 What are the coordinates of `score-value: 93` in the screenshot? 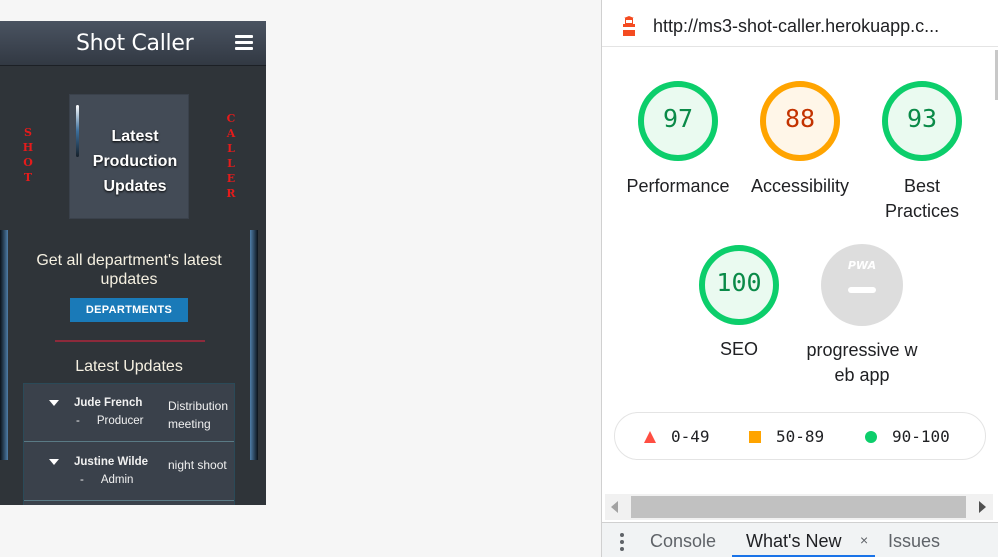 It's located at (922, 118).